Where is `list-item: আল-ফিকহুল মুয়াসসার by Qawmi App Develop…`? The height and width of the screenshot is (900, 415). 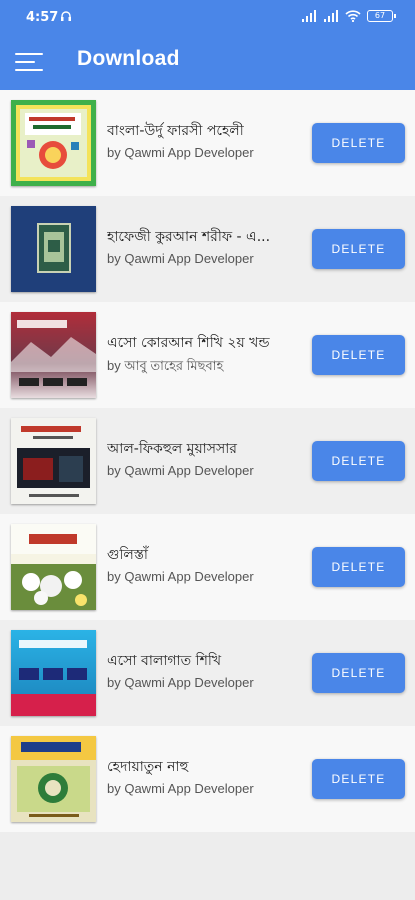
list-item: আল-ফিকহুল মুয়াসসার by Qawmi App Develop… is located at coordinates (207, 461).